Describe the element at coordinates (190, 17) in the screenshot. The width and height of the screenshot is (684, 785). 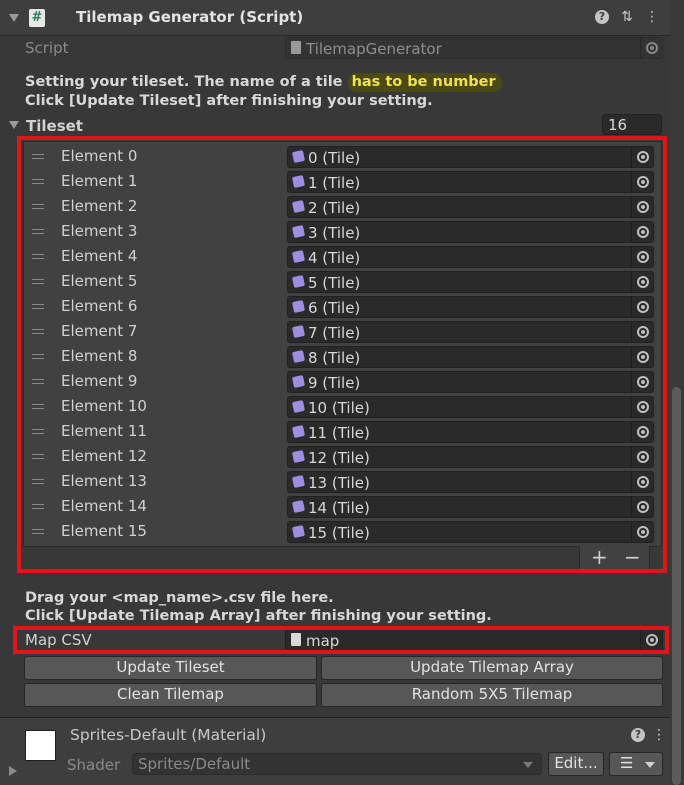
I see `component-title: Tilemap Generator (Script)` at that location.